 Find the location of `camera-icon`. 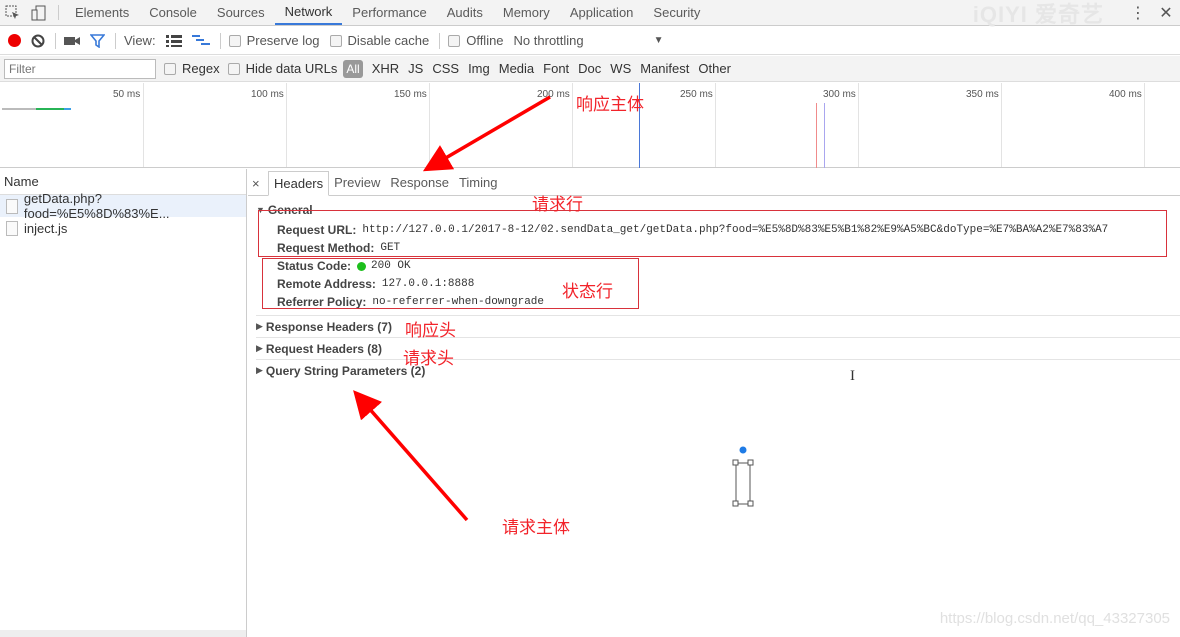

camera-icon is located at coordinates (72, 40).